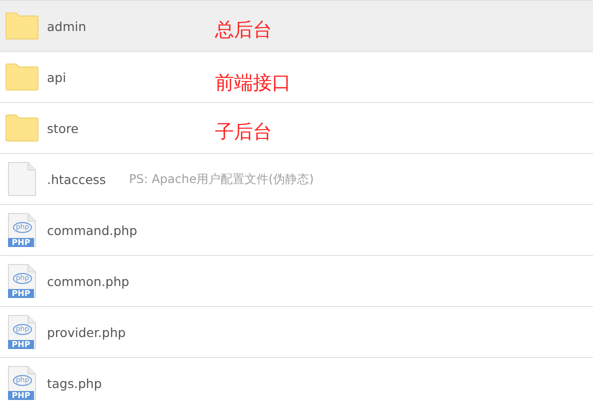  Describe the element at coordinates (296, 26) in the screenshot. I see `file-row: admin 总后台` at that location.